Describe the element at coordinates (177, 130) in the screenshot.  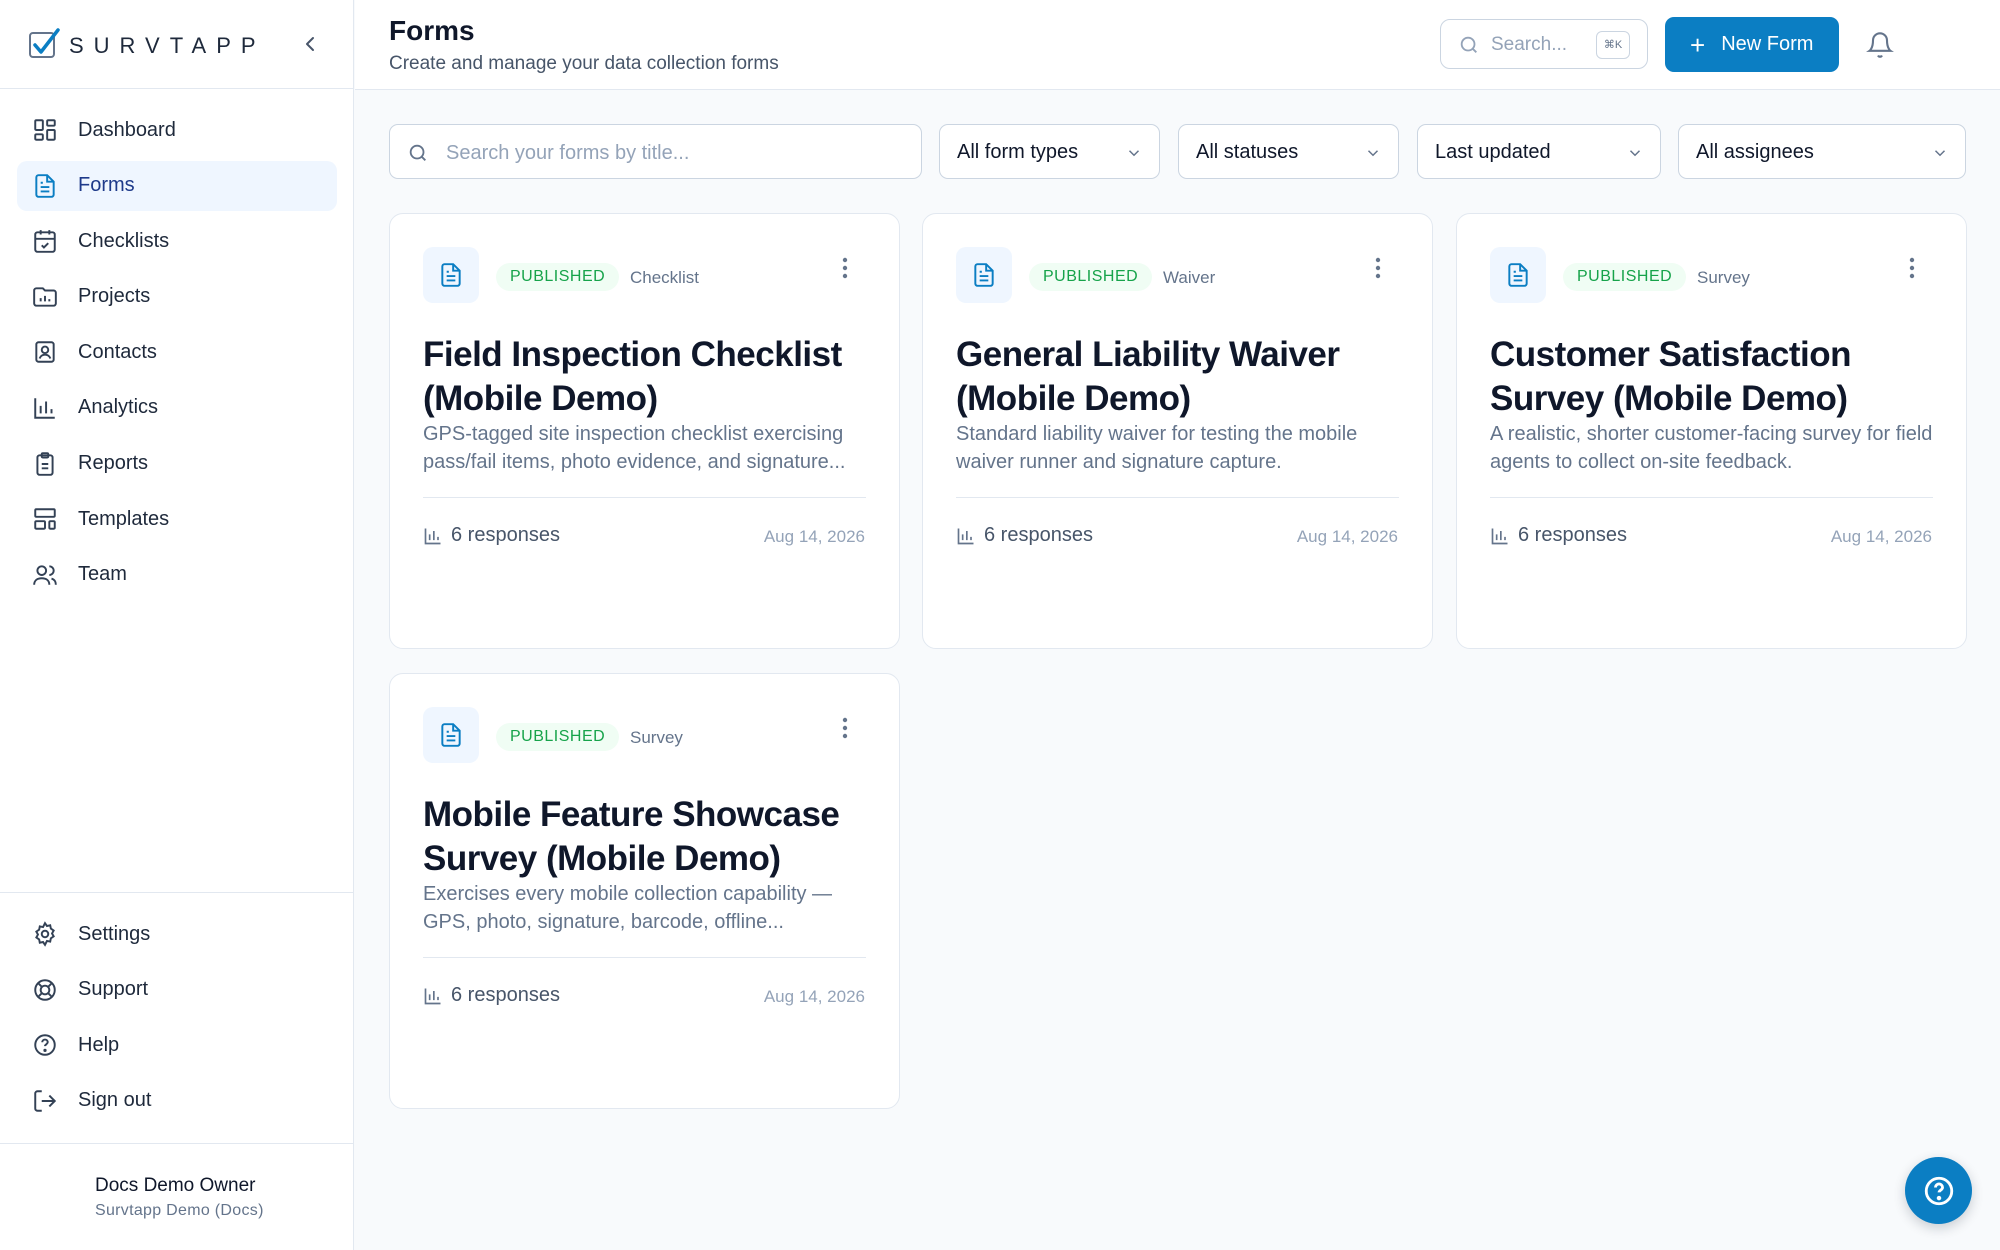
I see `sidebar-item-dashboard: Dashboard` at that location.